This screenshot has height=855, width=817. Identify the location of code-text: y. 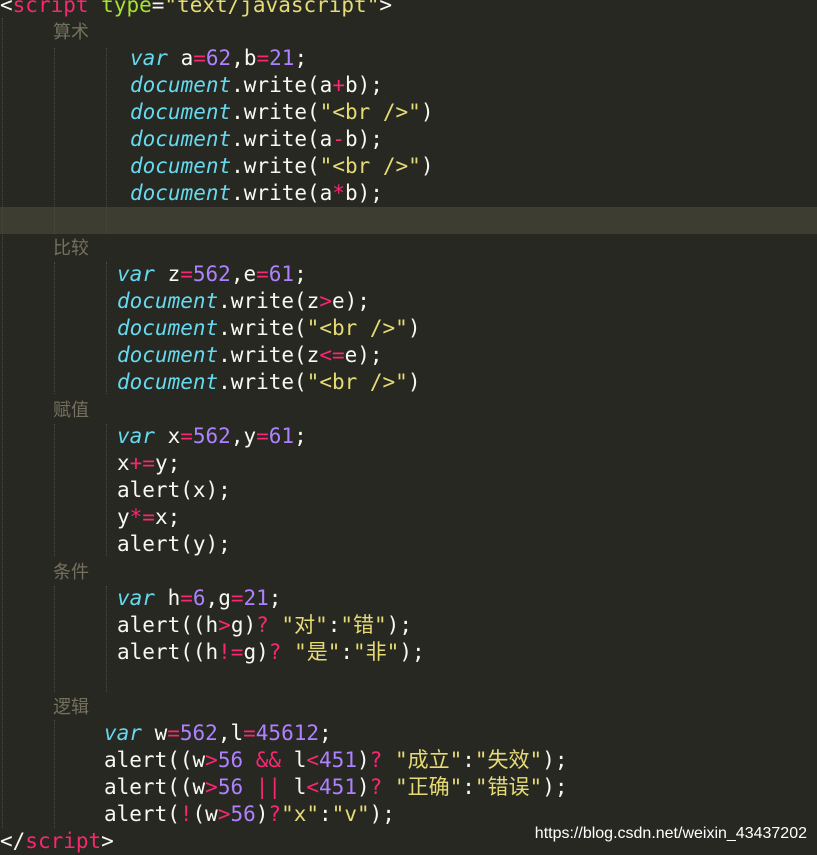
(123, 517).